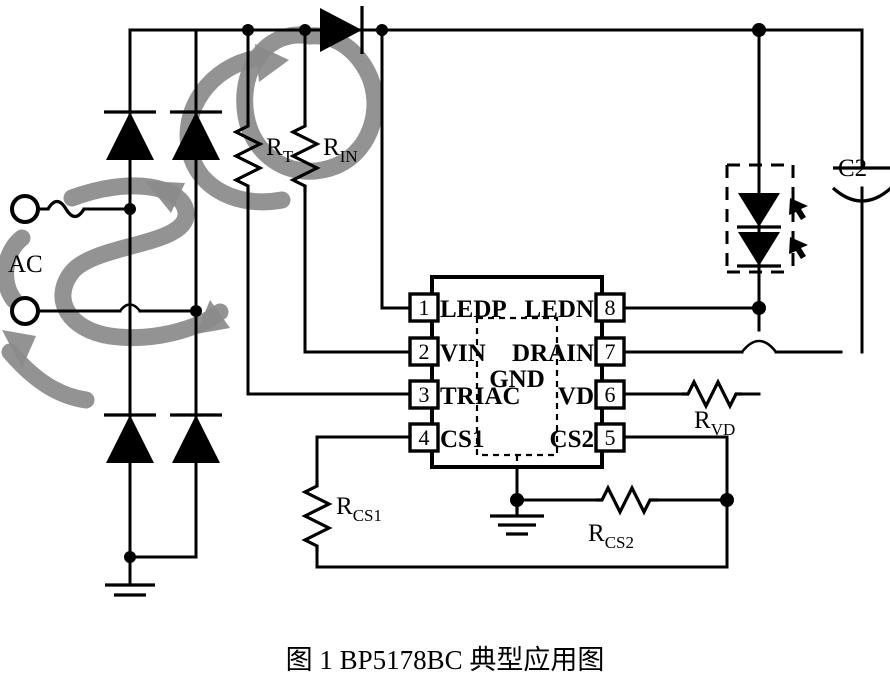 The height and width of the screenshot is (695, 890). What do you see at coordinates (25, 264) in the screenshot?
I see `label-ac: AC` at bounding box center [25, 264].